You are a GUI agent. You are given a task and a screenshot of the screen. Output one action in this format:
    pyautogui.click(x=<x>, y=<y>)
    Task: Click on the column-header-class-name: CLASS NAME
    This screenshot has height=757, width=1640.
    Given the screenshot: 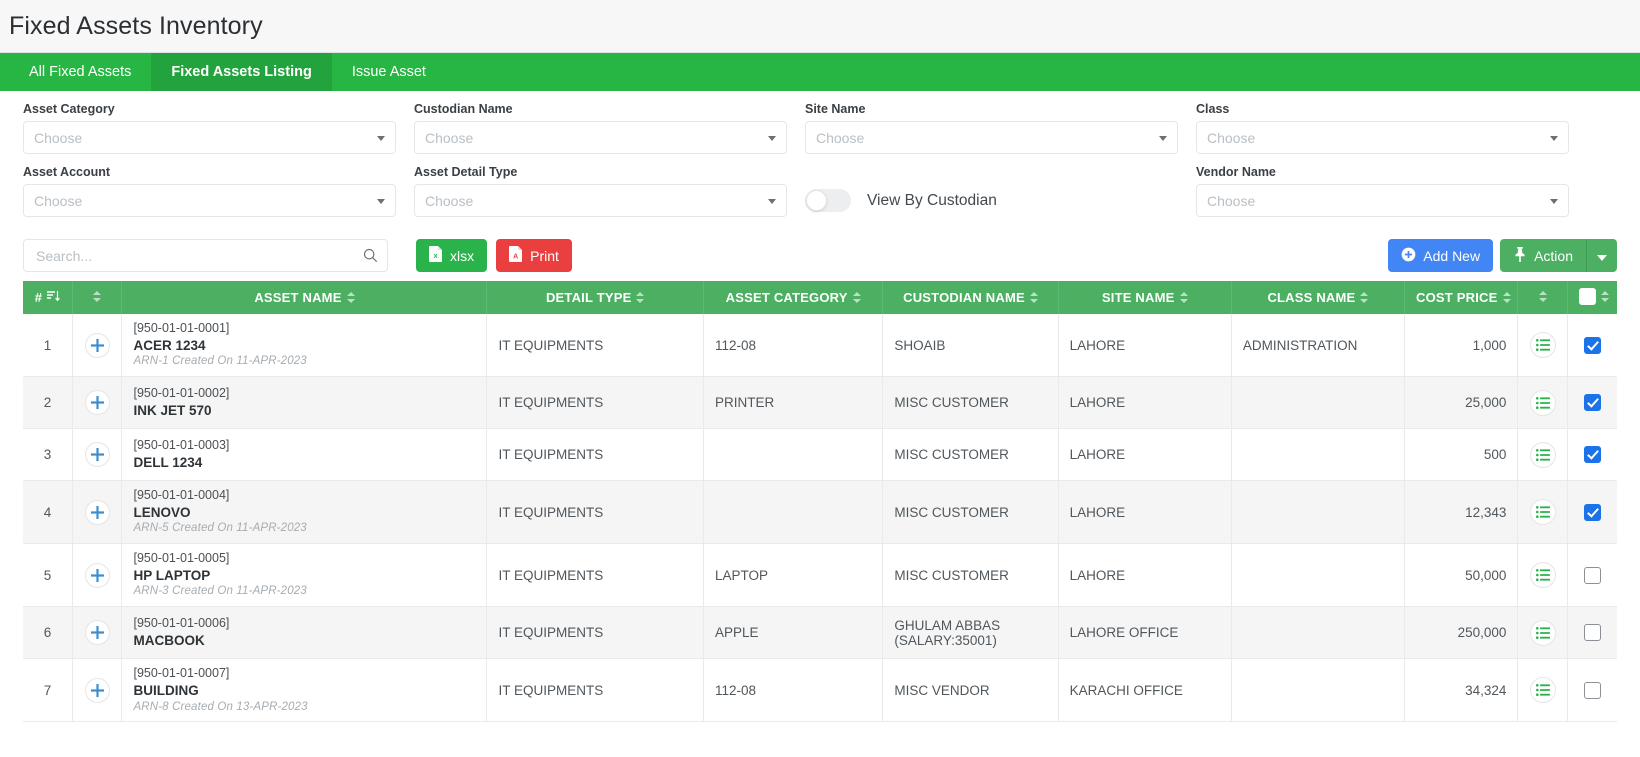 What is the action you would take?
    pyautogui.click(x=1318, y=297)
    